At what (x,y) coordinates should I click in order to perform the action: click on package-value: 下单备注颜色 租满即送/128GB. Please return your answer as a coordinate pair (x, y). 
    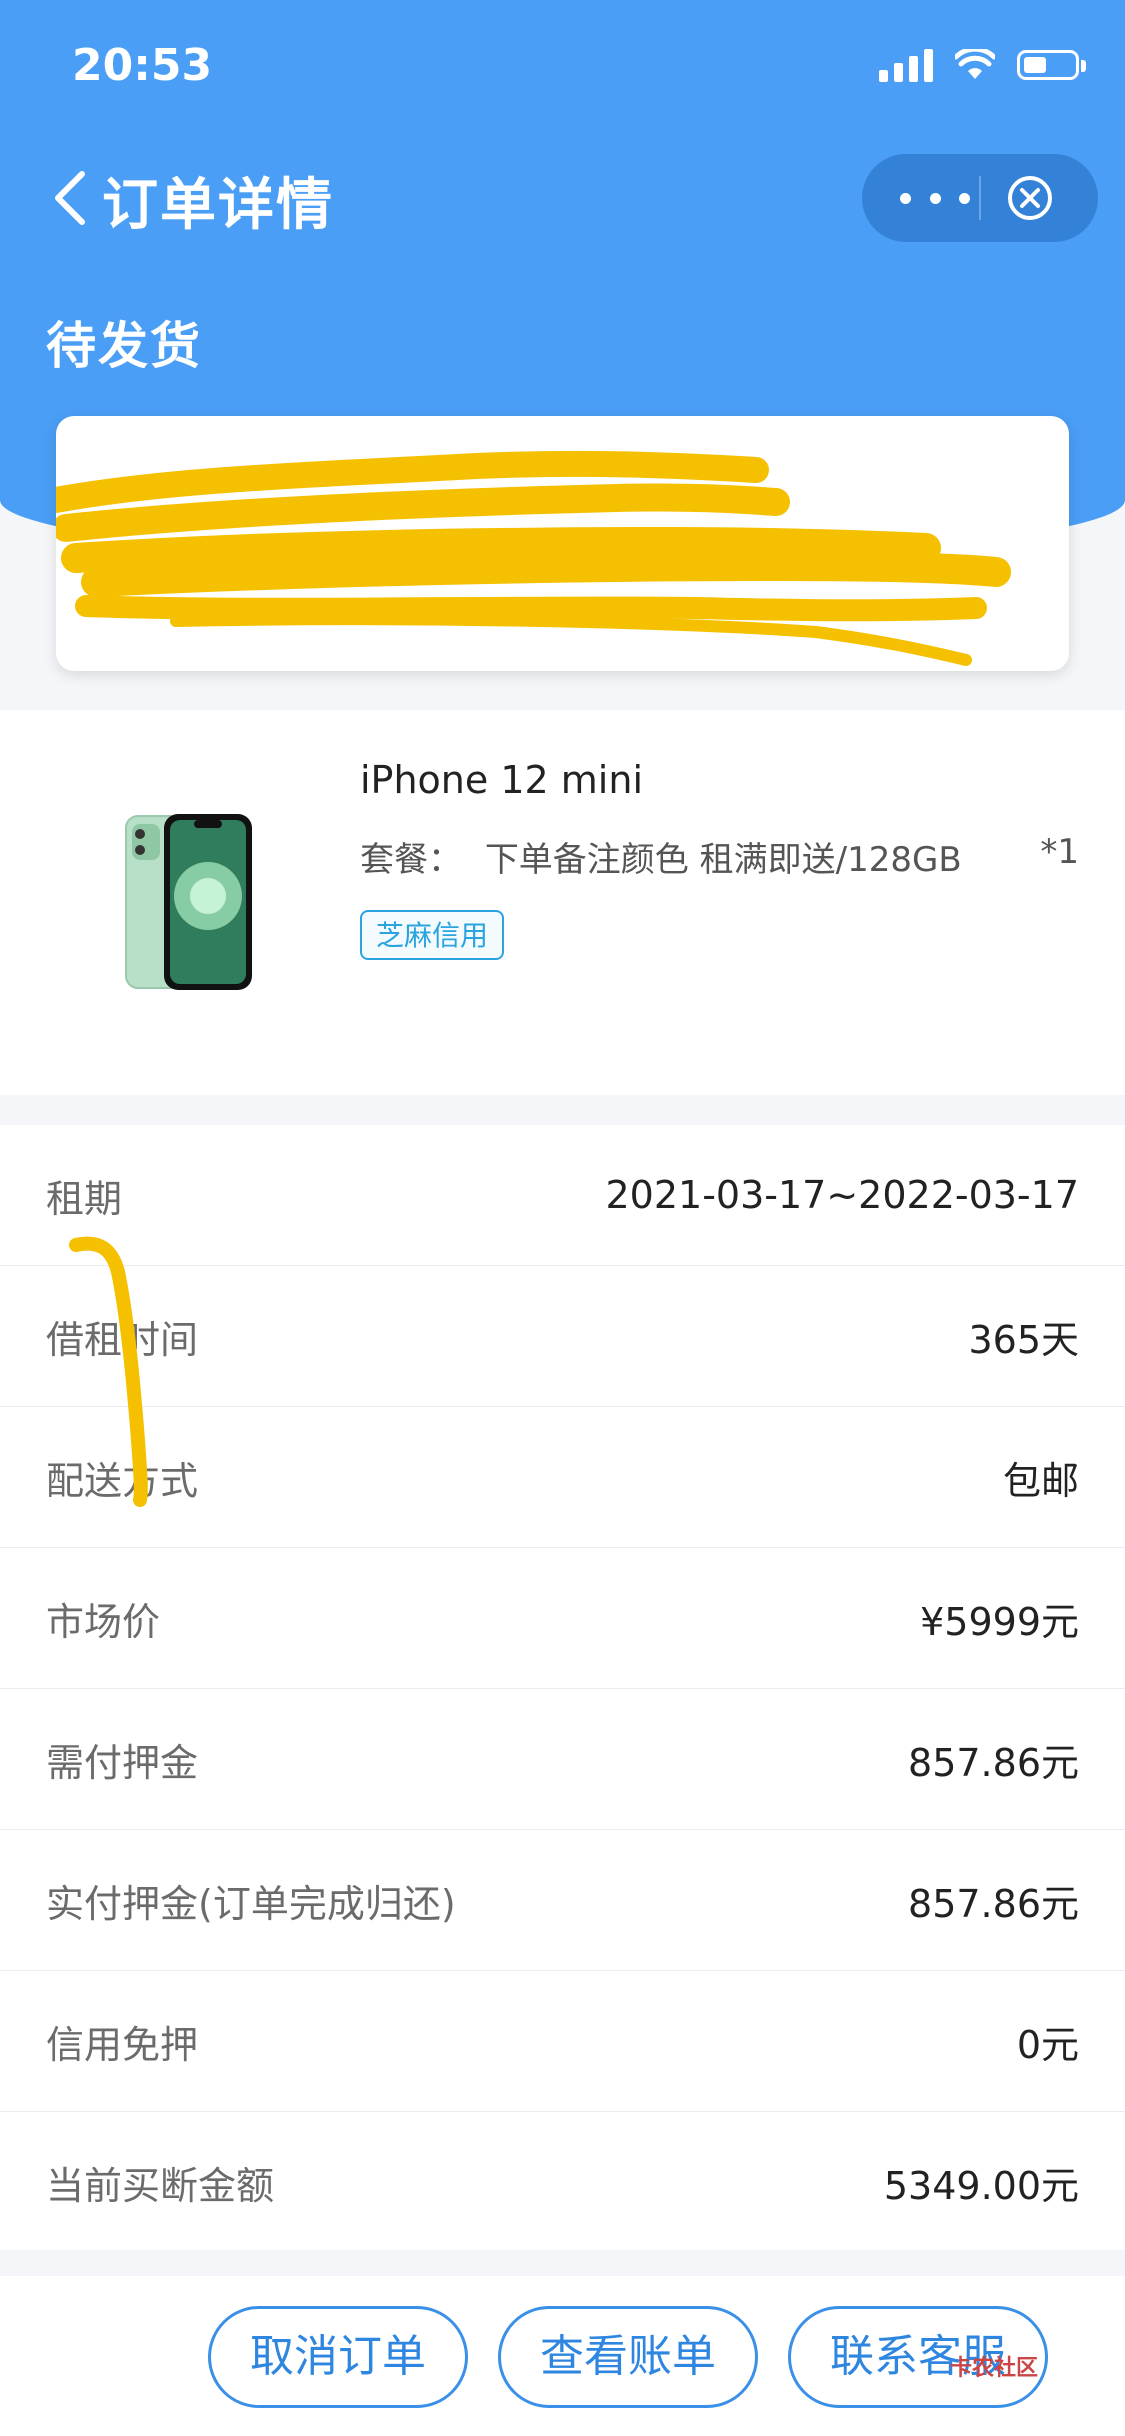
    Looking at the image, I should click on (723, 860).